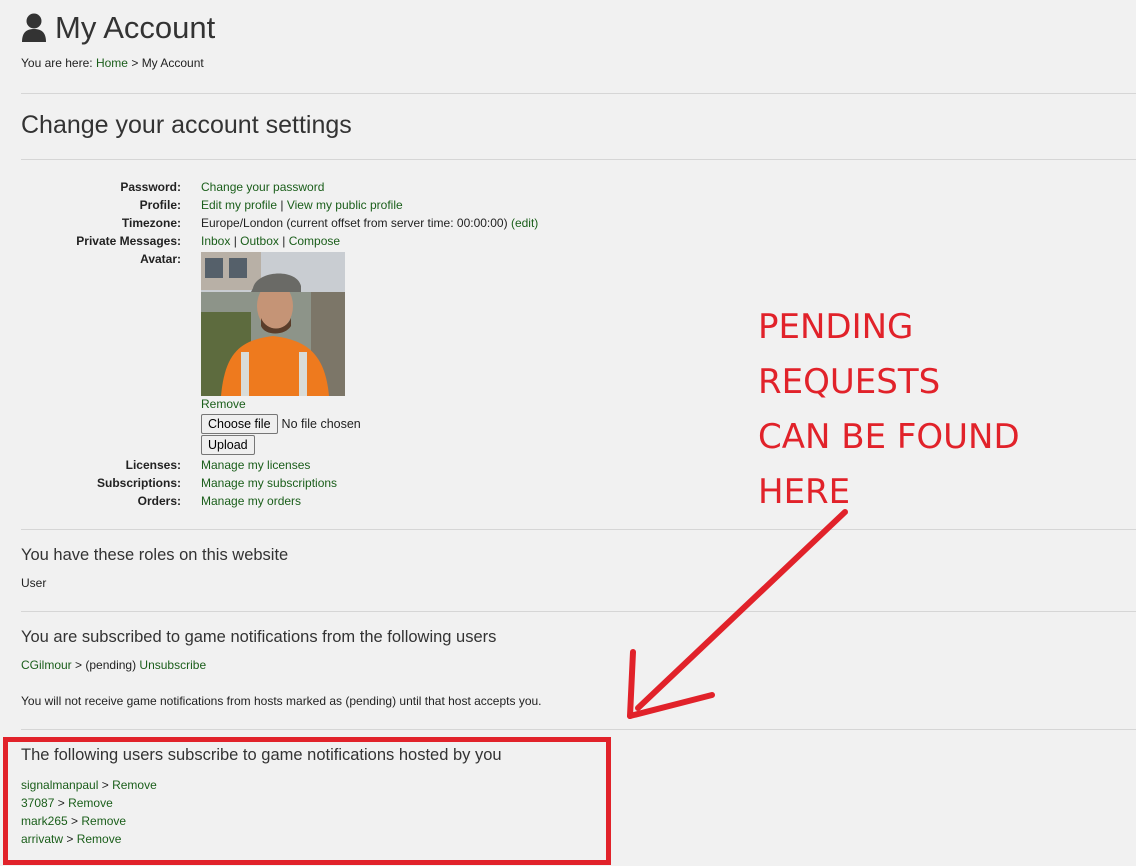 The width and height of the screenshot is (1136, 866). Describe the element at coordinates (112, 63) in the screenshot. I see `breadcrumb-home-link: Home` at that location.